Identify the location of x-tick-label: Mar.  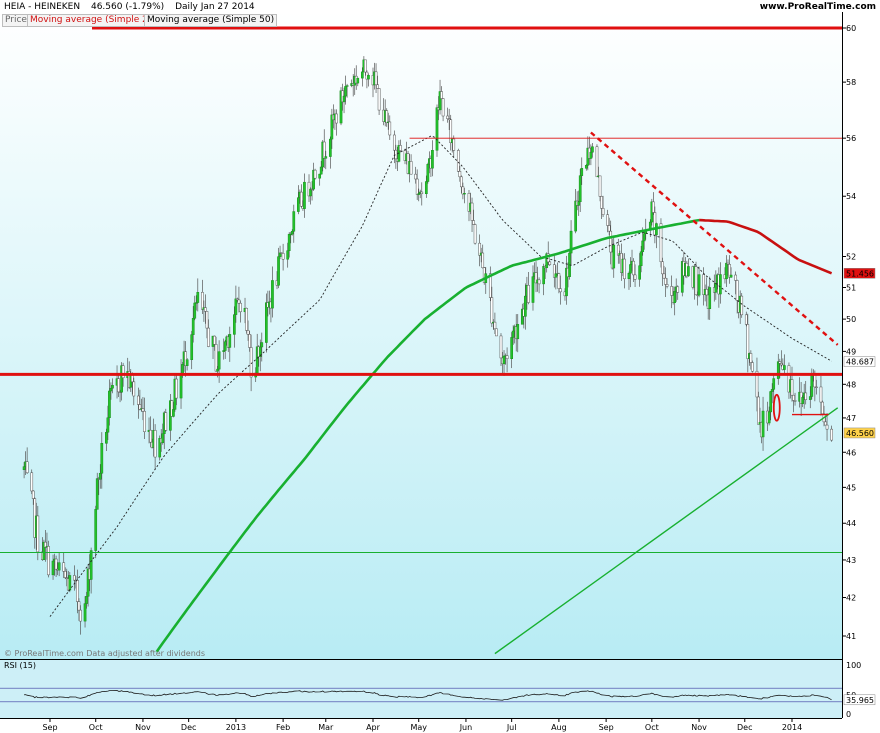
(326, 727).